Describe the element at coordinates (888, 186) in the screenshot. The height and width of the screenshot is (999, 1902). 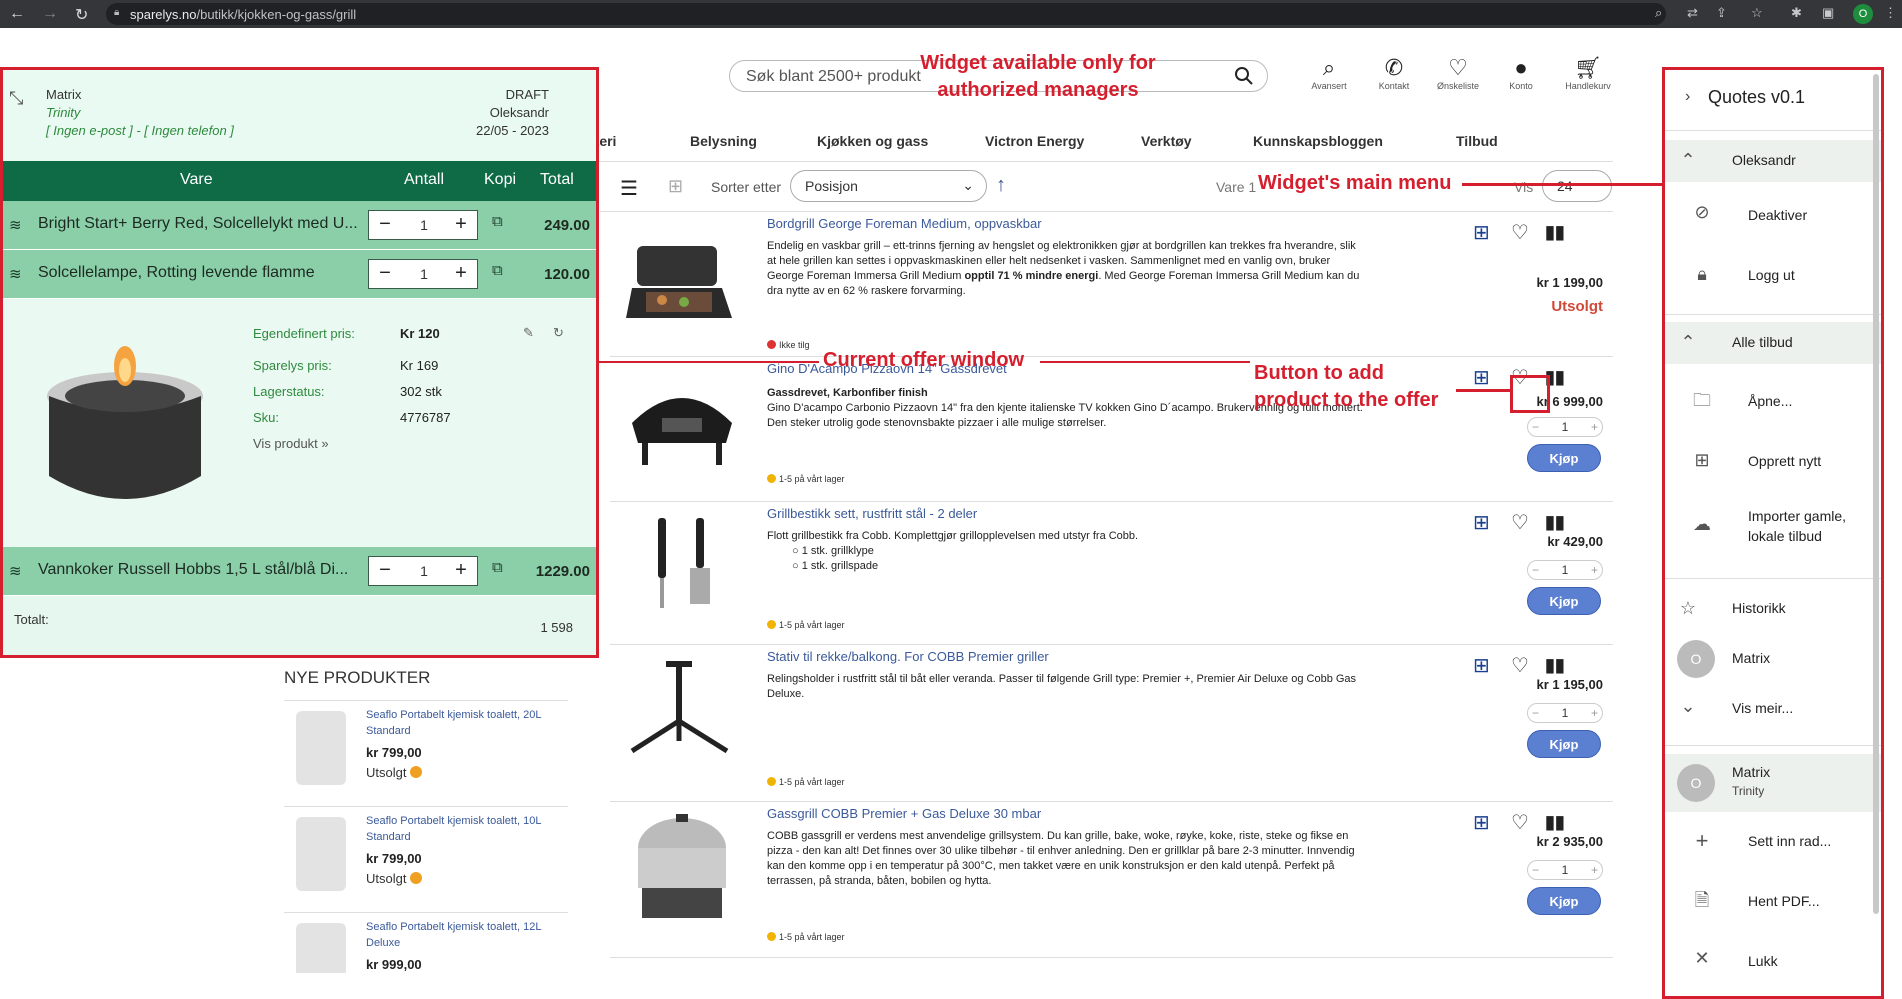
I see `sort-select: Posisjon ⌄` at that location.